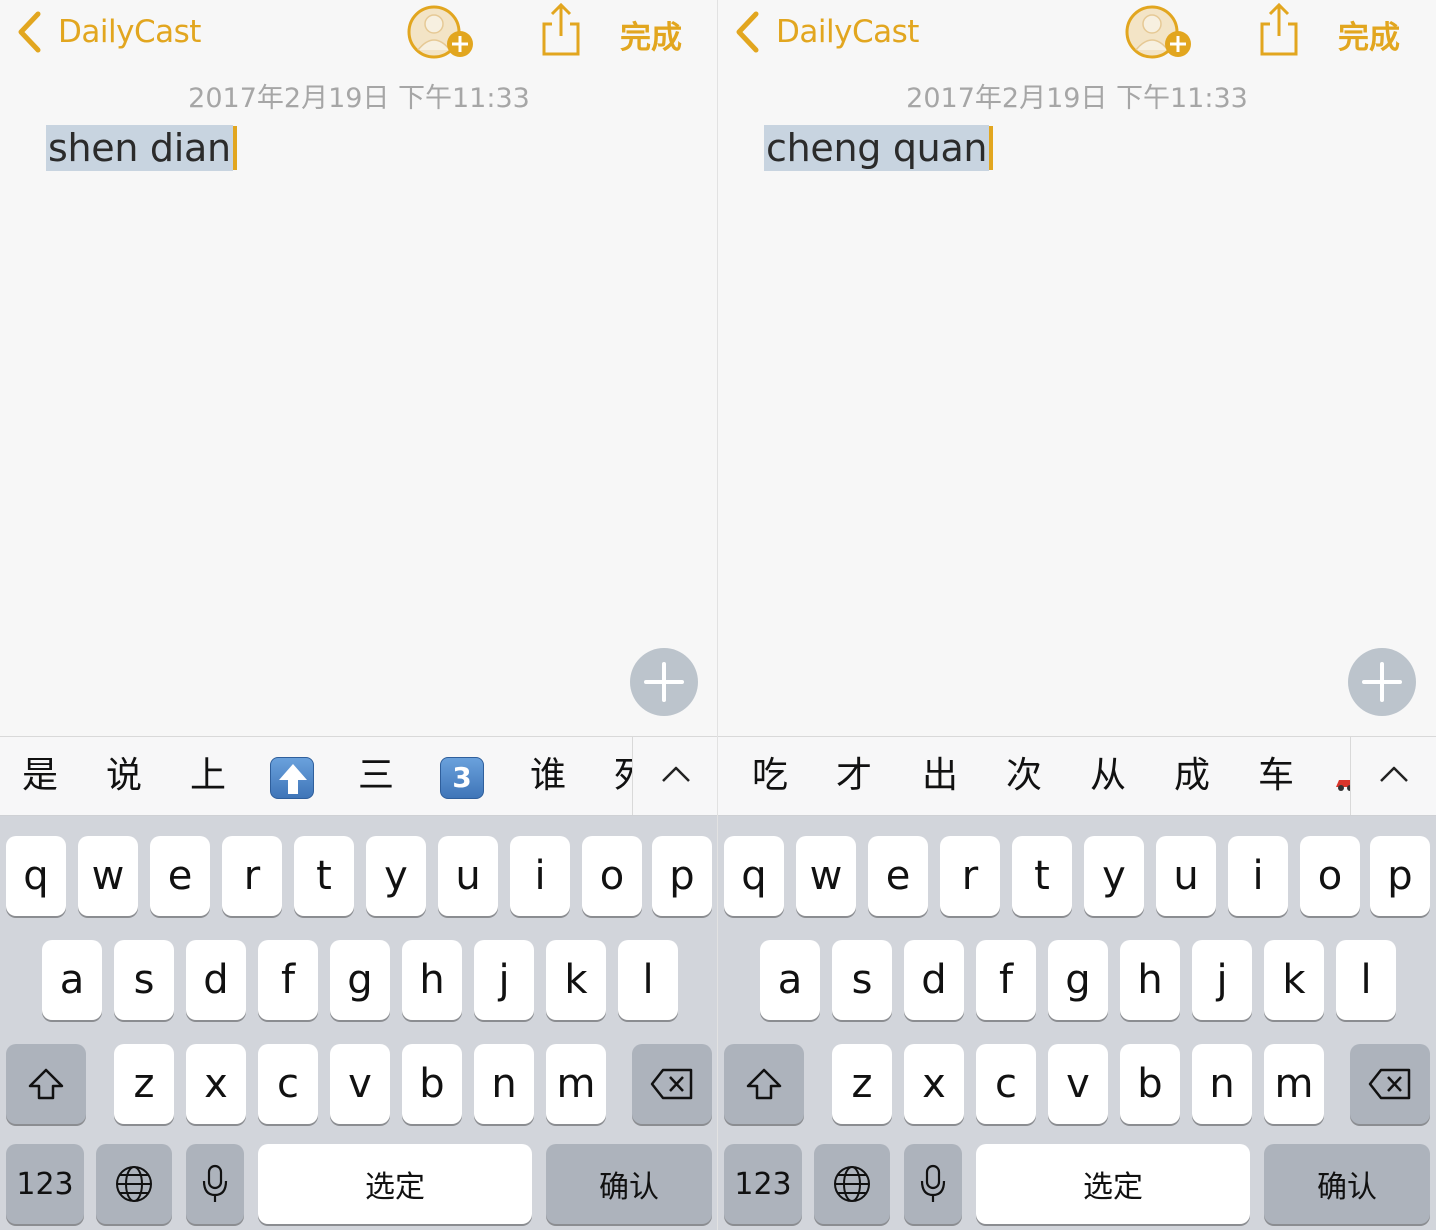 This screenshot has height=1230, width=1436. I want to click on candidate-item: 三, so click(376, 776).